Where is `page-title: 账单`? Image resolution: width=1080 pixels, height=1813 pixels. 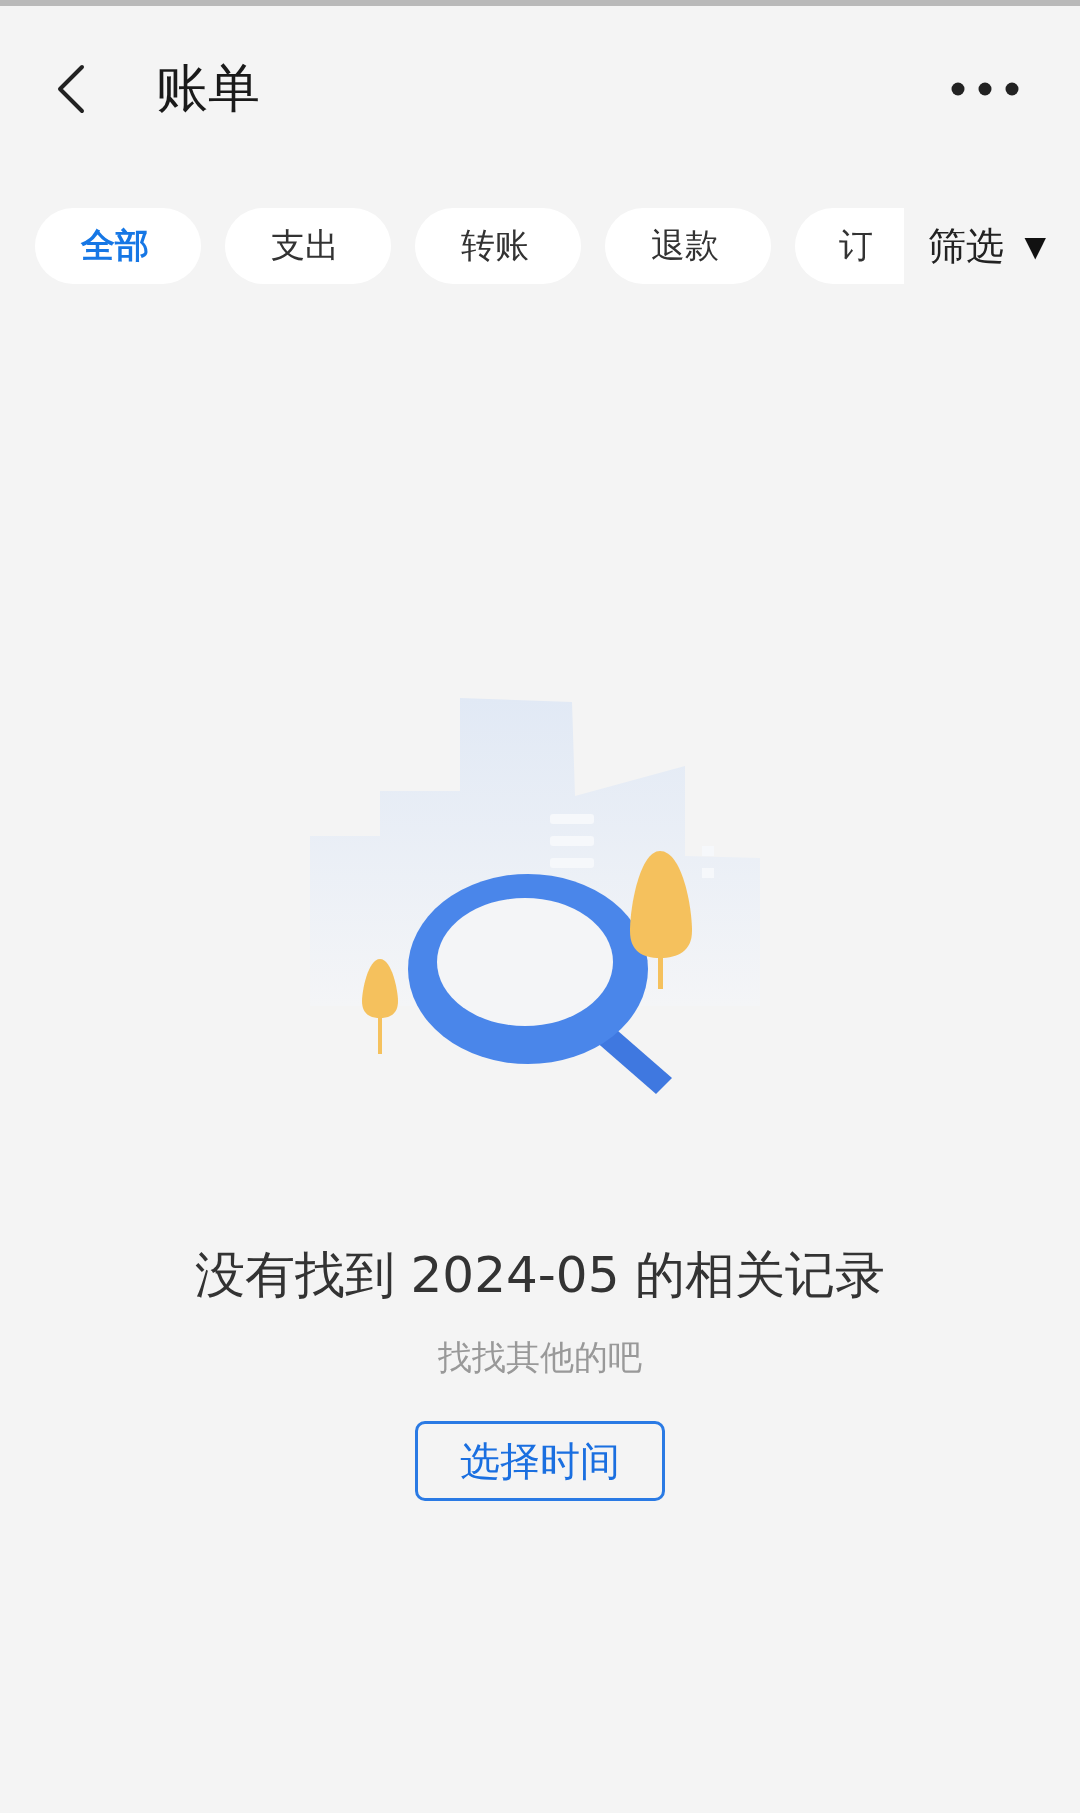 page-title: 账单 is located at coordinates (208, 88).